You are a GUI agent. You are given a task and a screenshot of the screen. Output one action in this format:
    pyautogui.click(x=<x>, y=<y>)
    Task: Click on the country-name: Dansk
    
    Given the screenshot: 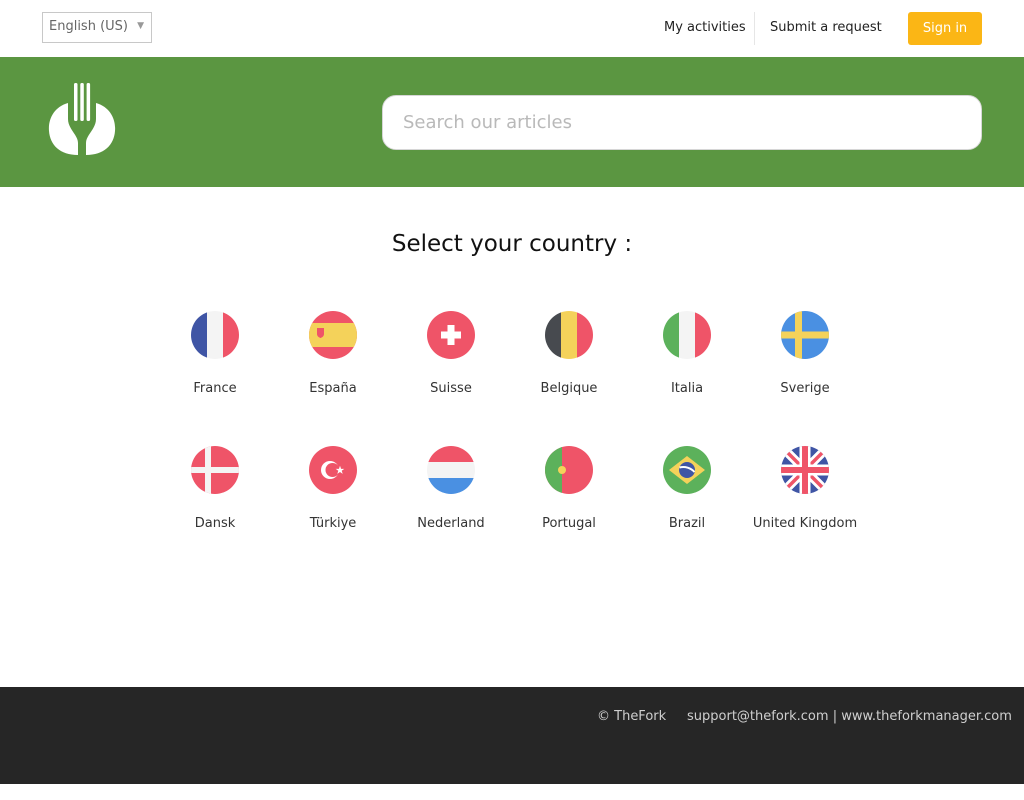 What is the action you would take?
    pyautogui.click(x=215, y=523)
    